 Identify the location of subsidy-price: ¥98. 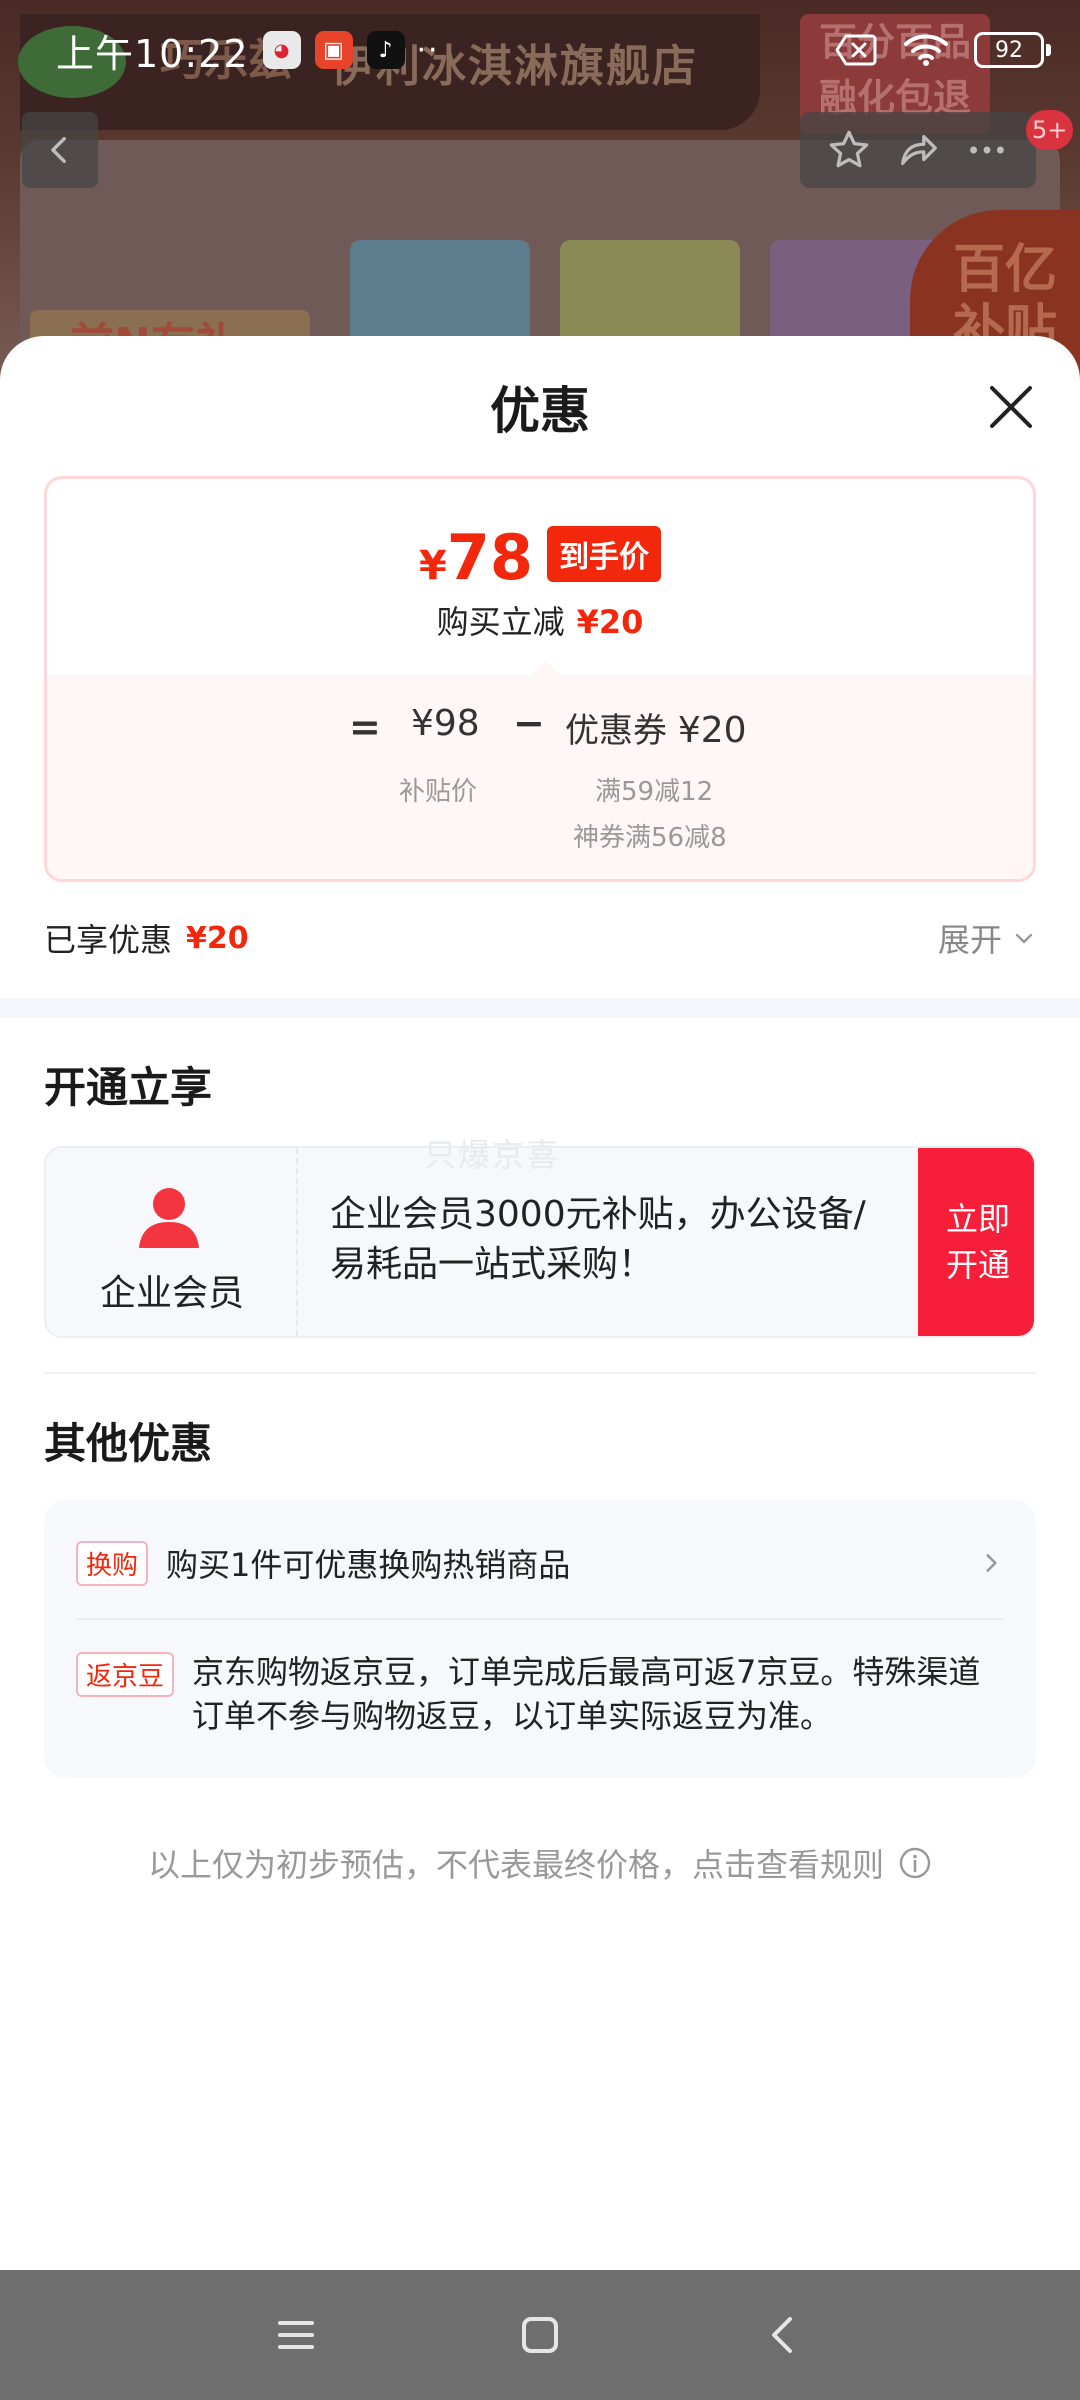
(445, 723).